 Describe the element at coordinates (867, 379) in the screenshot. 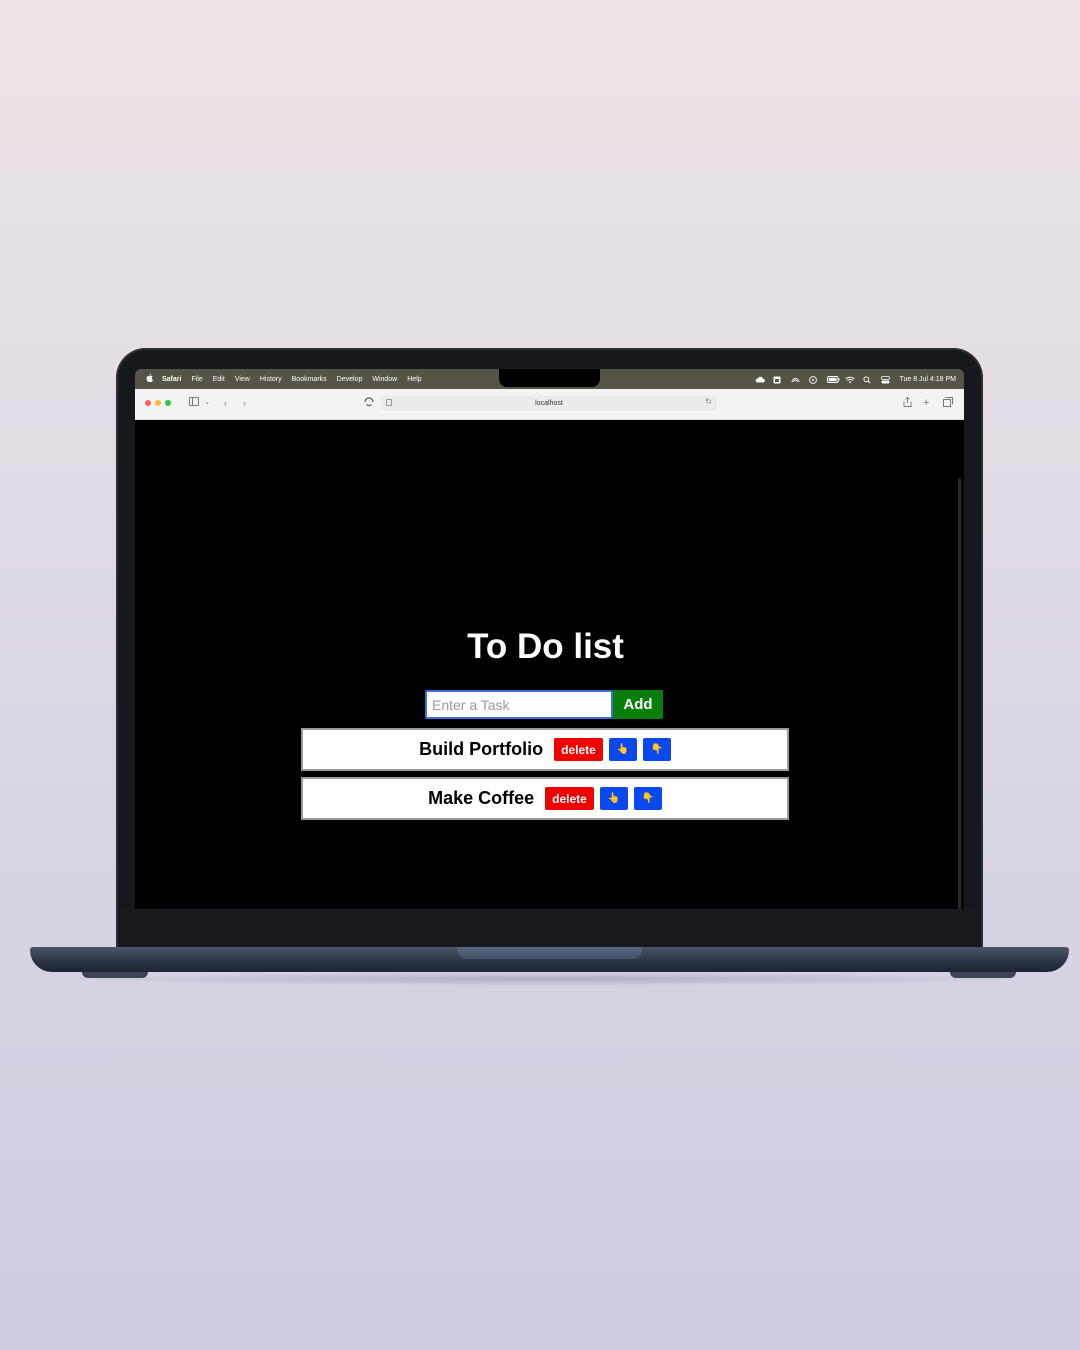

I see `search-icon` at that location.